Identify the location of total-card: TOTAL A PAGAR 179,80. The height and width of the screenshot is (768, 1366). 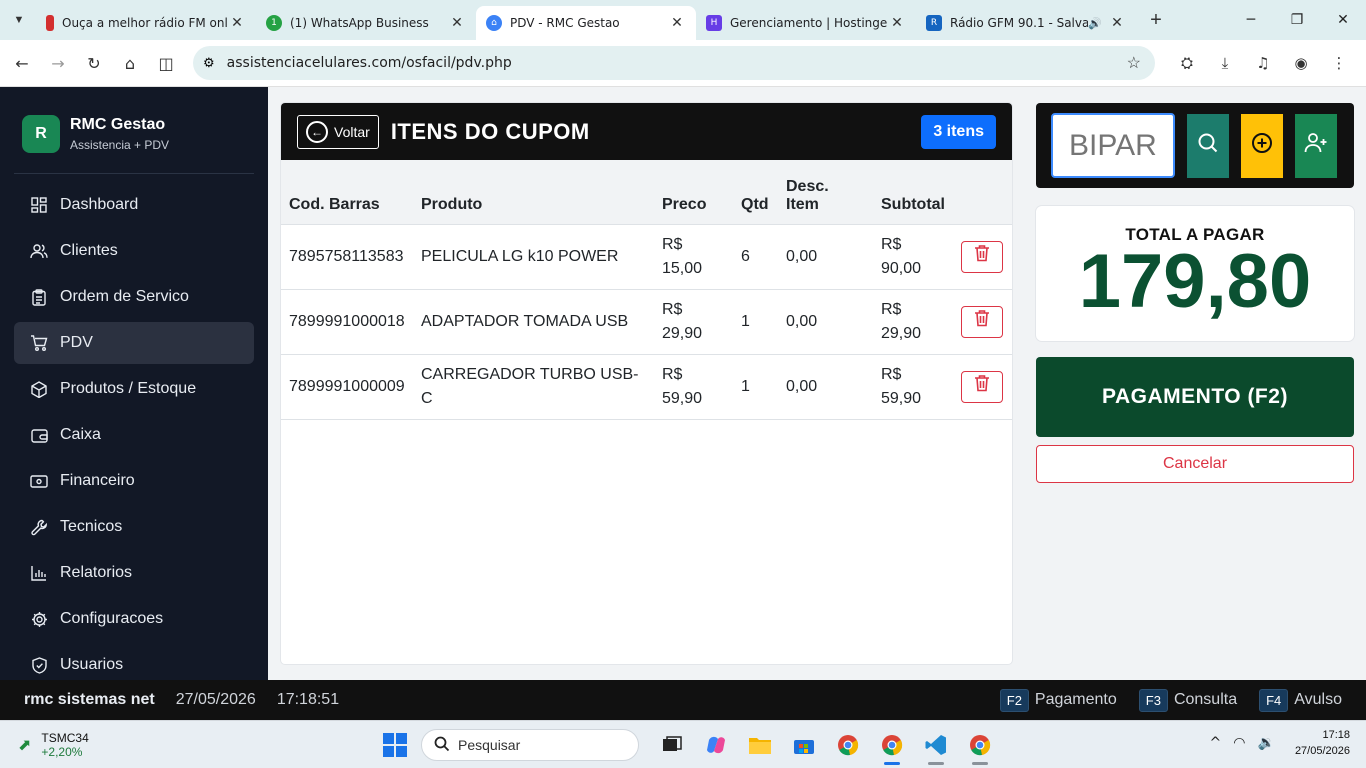
(1195, 273).